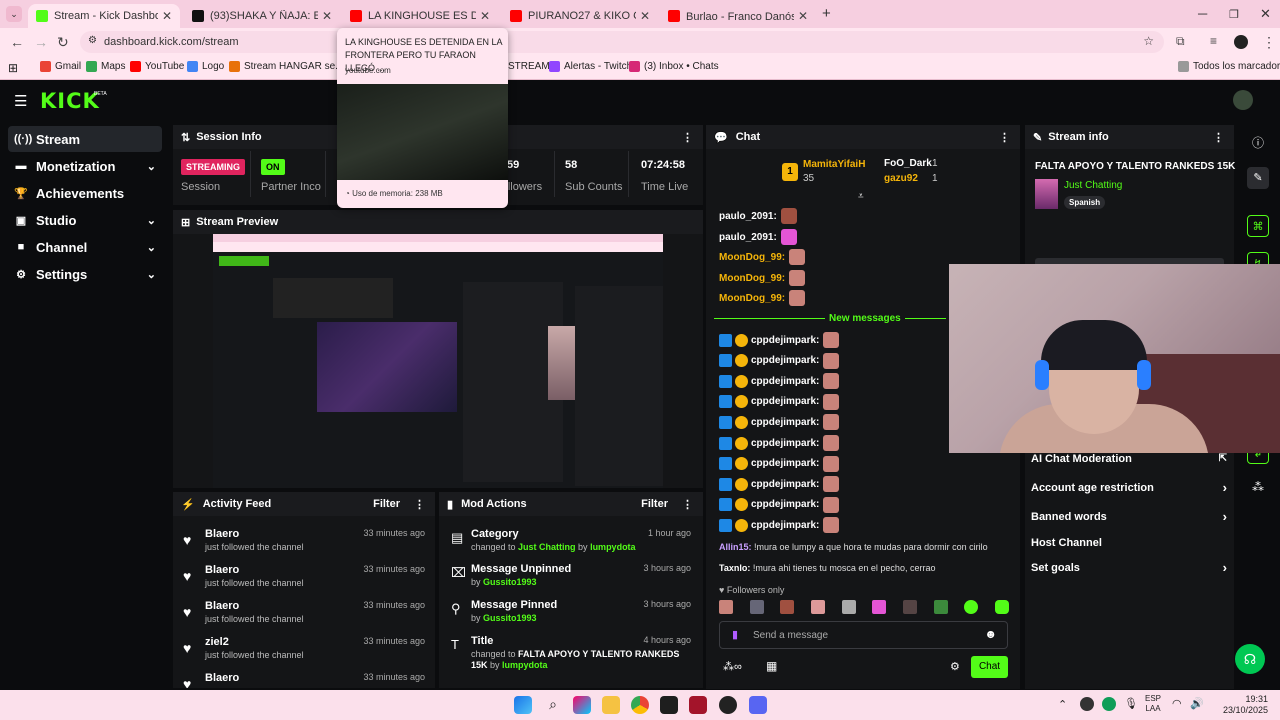 This screenshot has width=1280, height=720. What do you see at coordinates (1258, 178) in the screenshot?
I see `pencil-icon: ✎` at bounding box center [1258, 178].